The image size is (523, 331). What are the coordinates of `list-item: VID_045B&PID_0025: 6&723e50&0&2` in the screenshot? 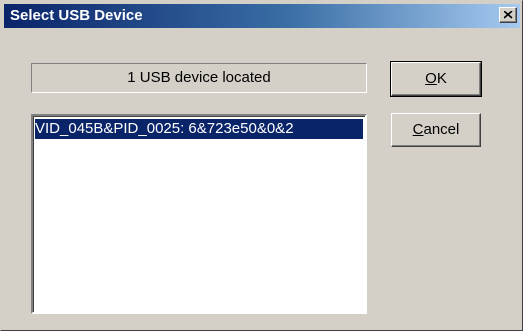 It's located at (199, 129).